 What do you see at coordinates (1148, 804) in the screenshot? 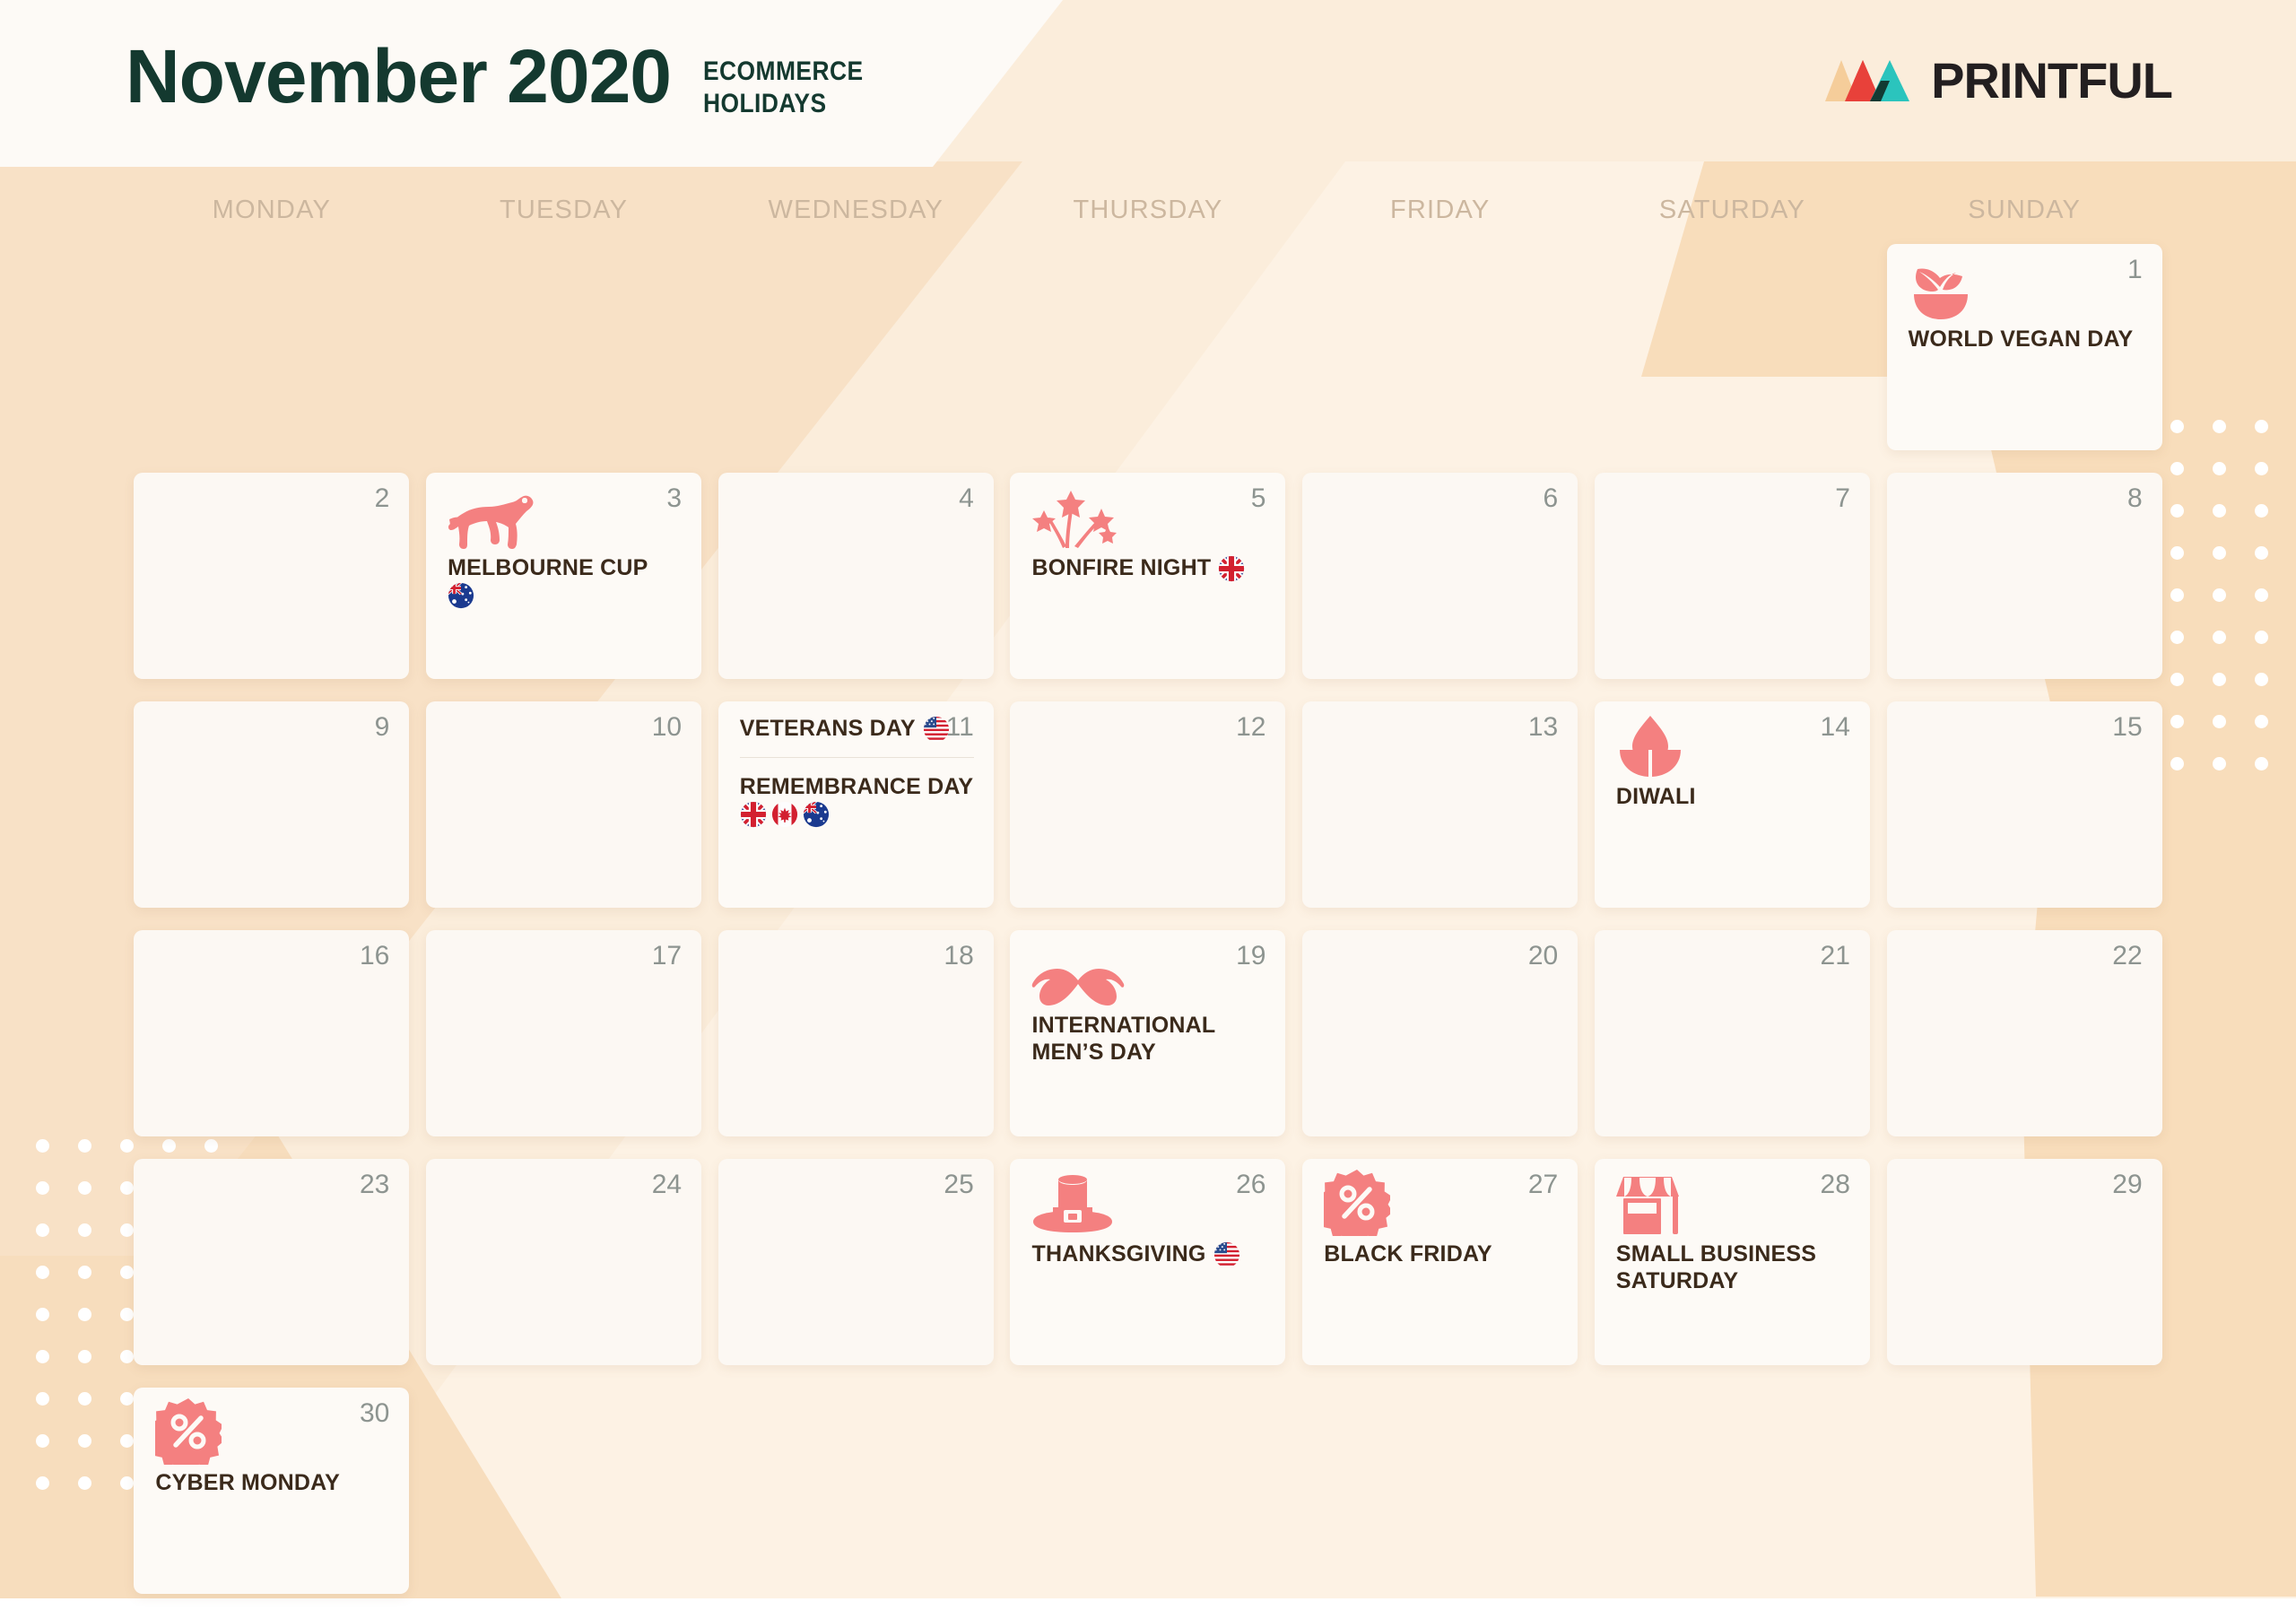
I see `calendar-day-12: 12` at bounding box center [1148, 804].